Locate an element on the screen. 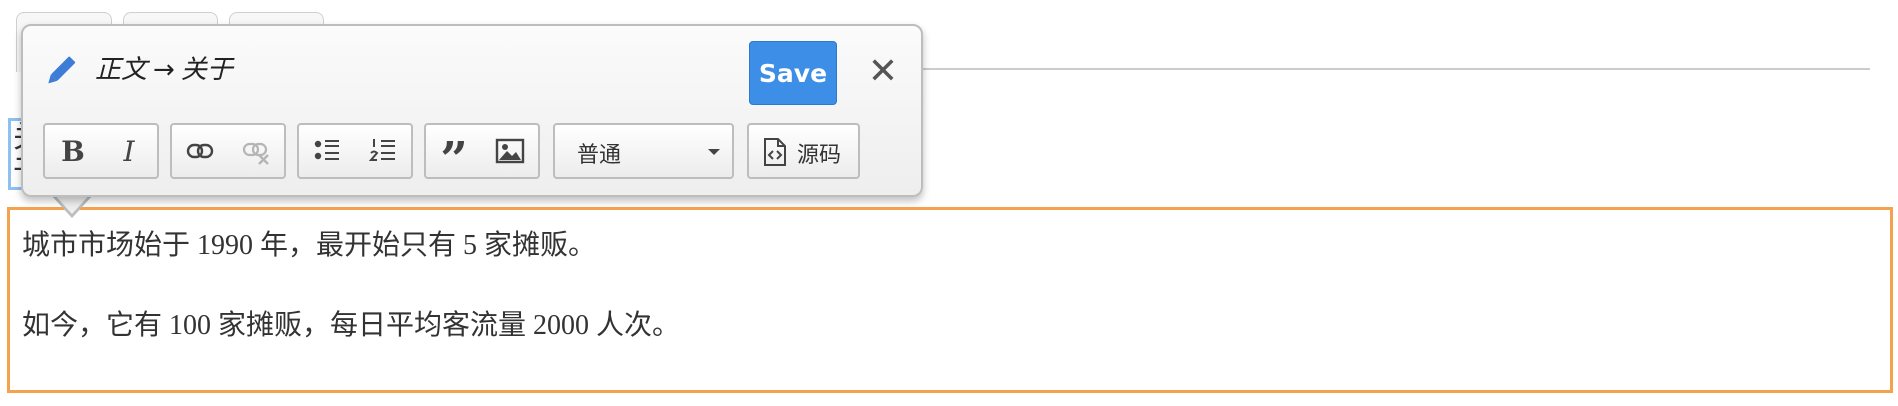  format-select: 普通 is located at coordinates (643, 151).